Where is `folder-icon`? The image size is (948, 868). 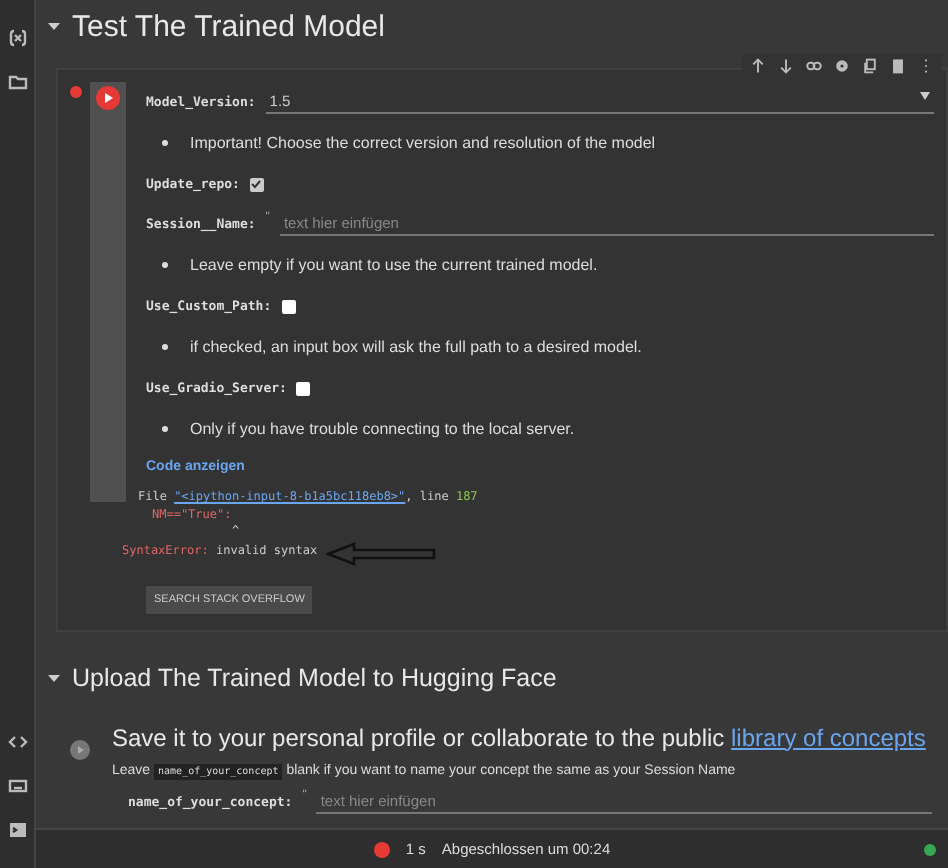
folder-icon is located at coordinates (17, 82).